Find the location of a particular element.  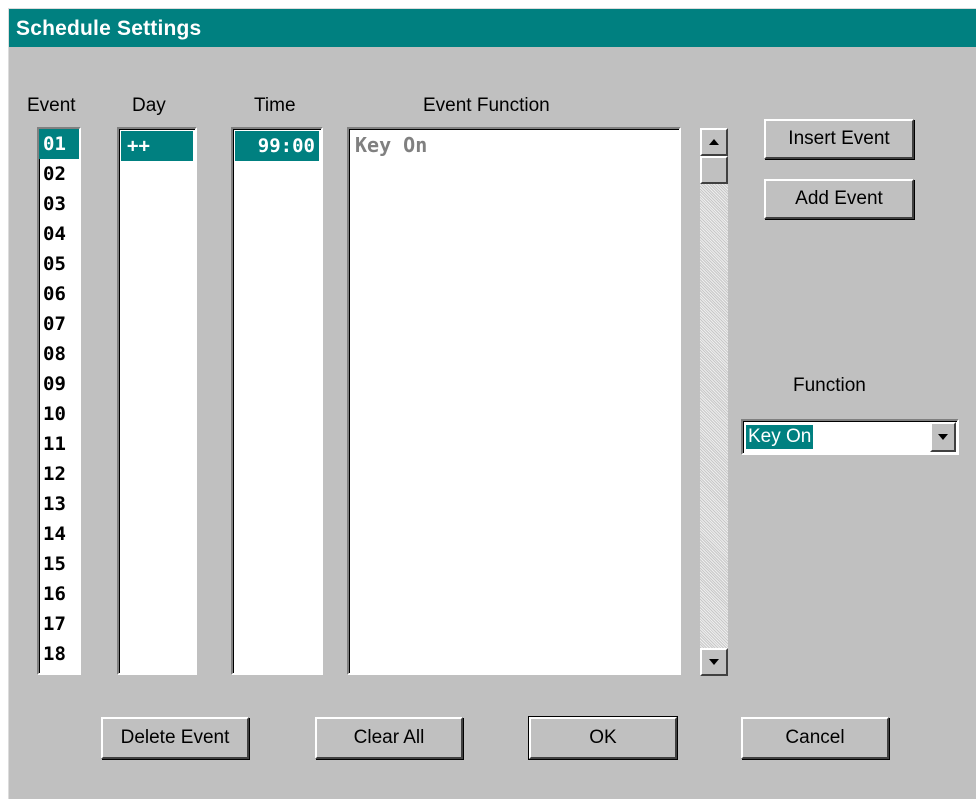

event-function-column-label: Event Function is located at coordinates (486, 105).